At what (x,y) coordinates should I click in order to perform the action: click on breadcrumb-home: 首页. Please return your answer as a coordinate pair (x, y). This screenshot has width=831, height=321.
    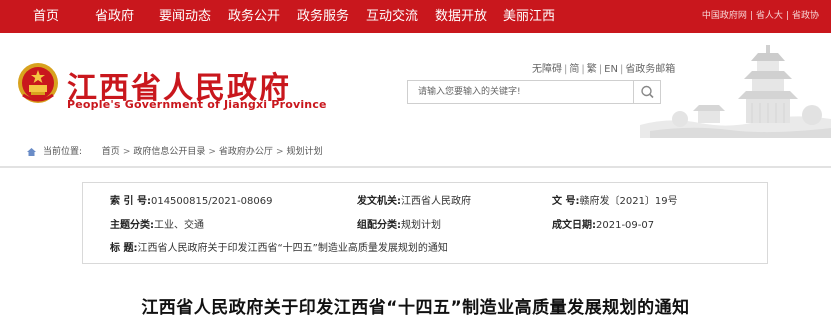
    Looking at the image, I should click on (111, 152).